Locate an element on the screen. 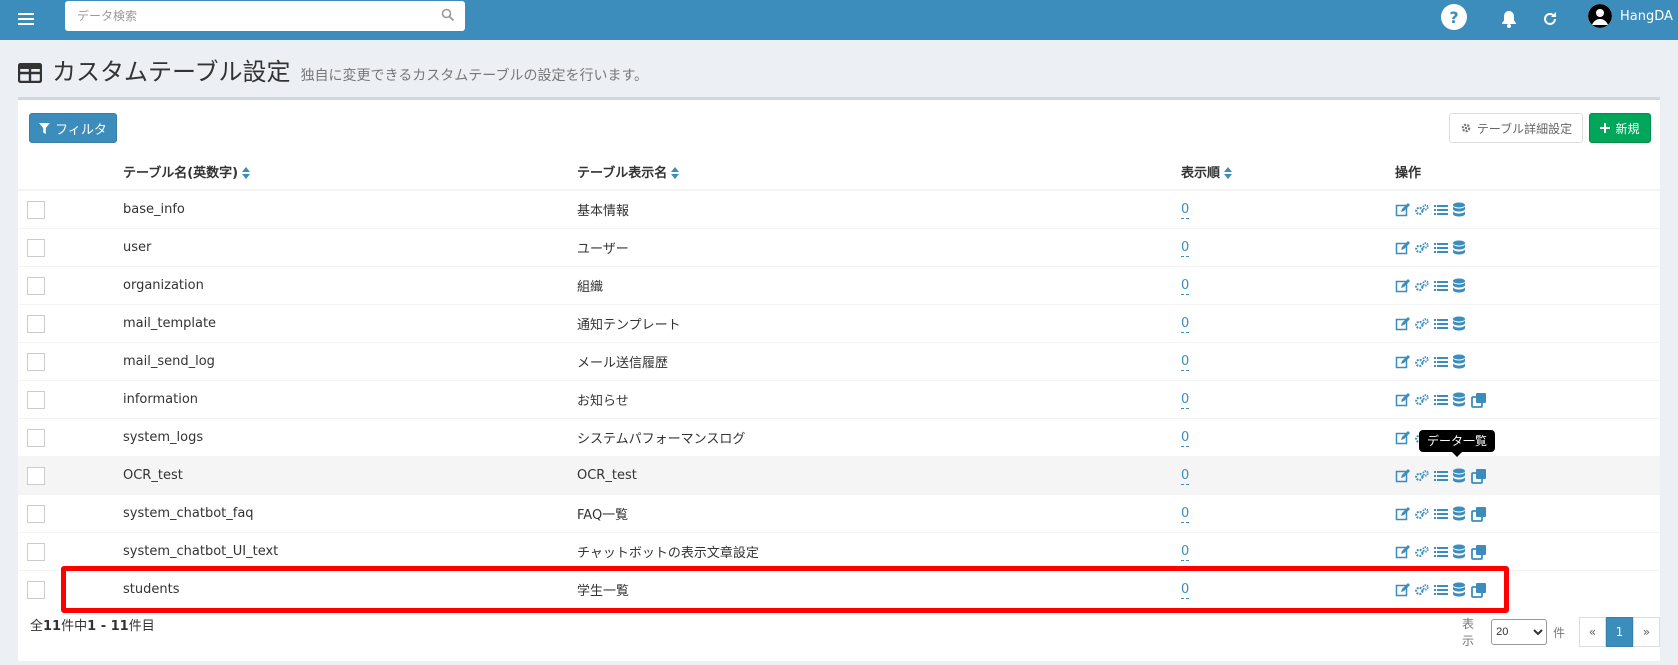  table-row: system_chatbot_UI_text チャットボットの表示文章設定 0 is located at coordinates (839, 551).